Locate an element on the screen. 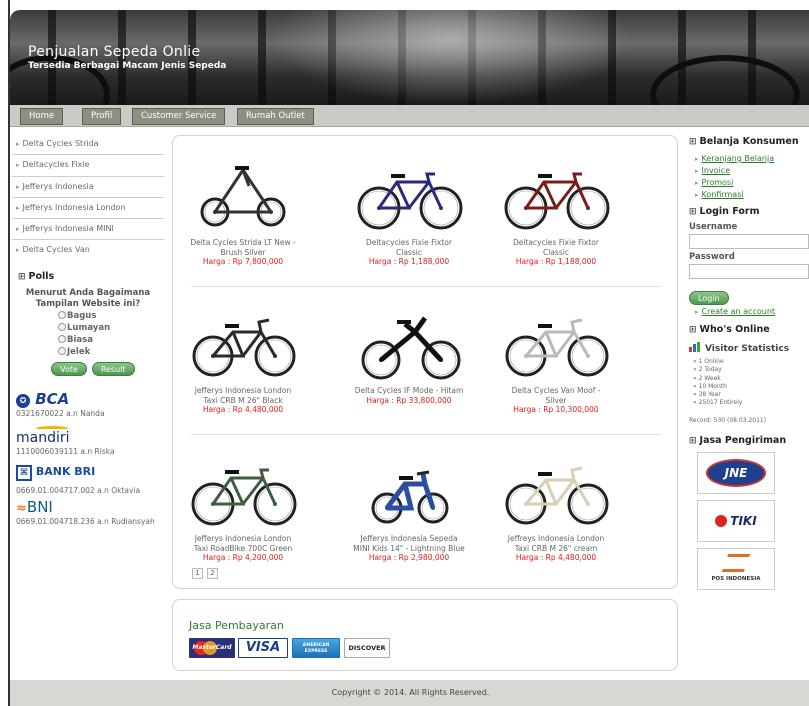 The image size is (809, 706). product-name: Deltacycles Fixie Fixtor Classic is located at coordinates (409, 247).